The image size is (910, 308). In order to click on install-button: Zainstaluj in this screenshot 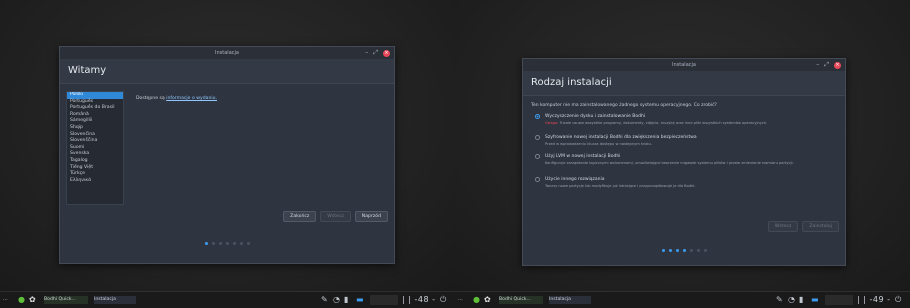, I will do `click(820, 226)`.